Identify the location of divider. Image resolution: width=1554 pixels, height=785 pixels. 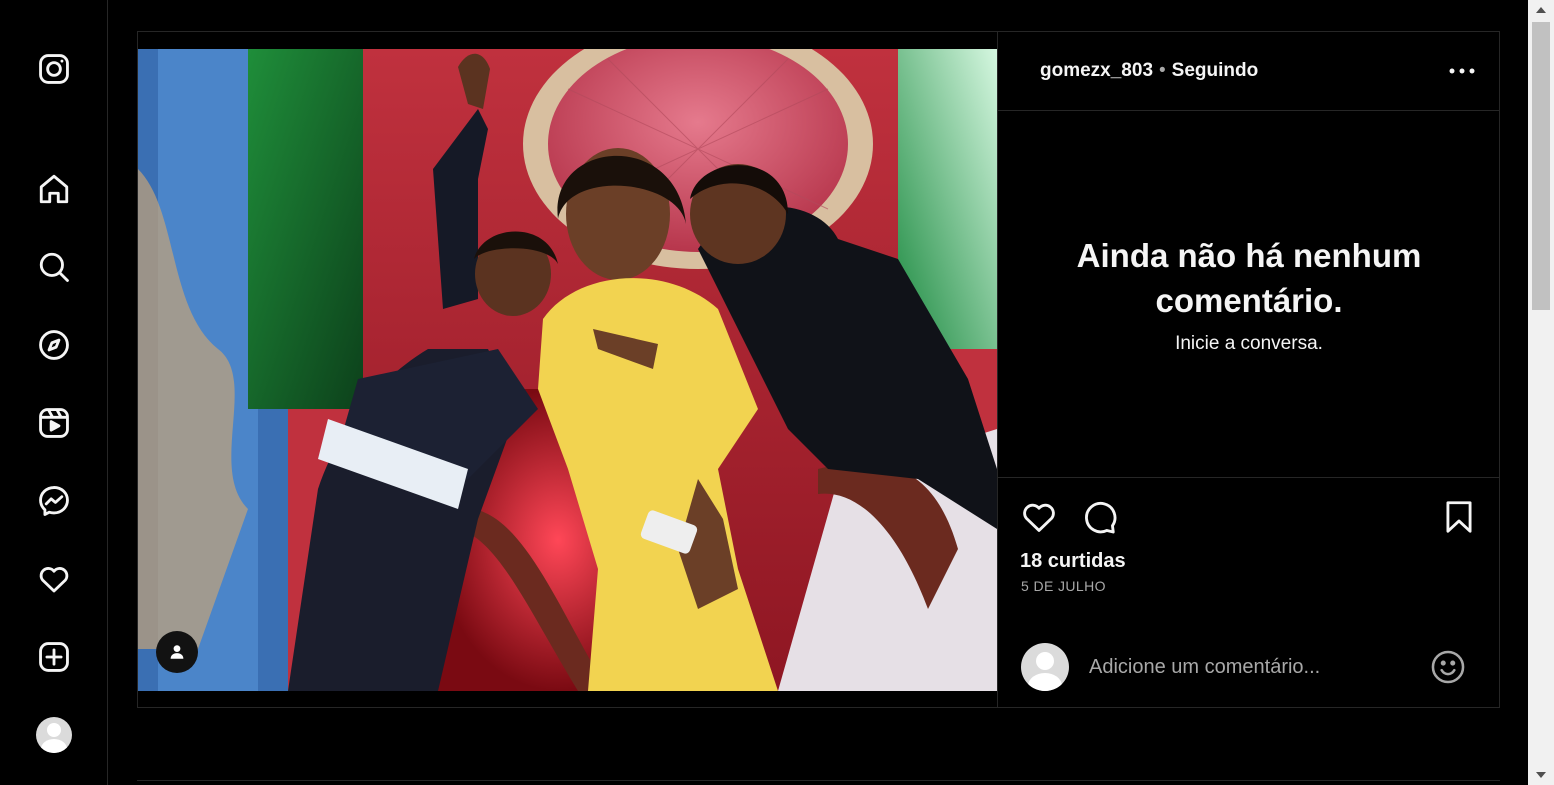
(818, 780).